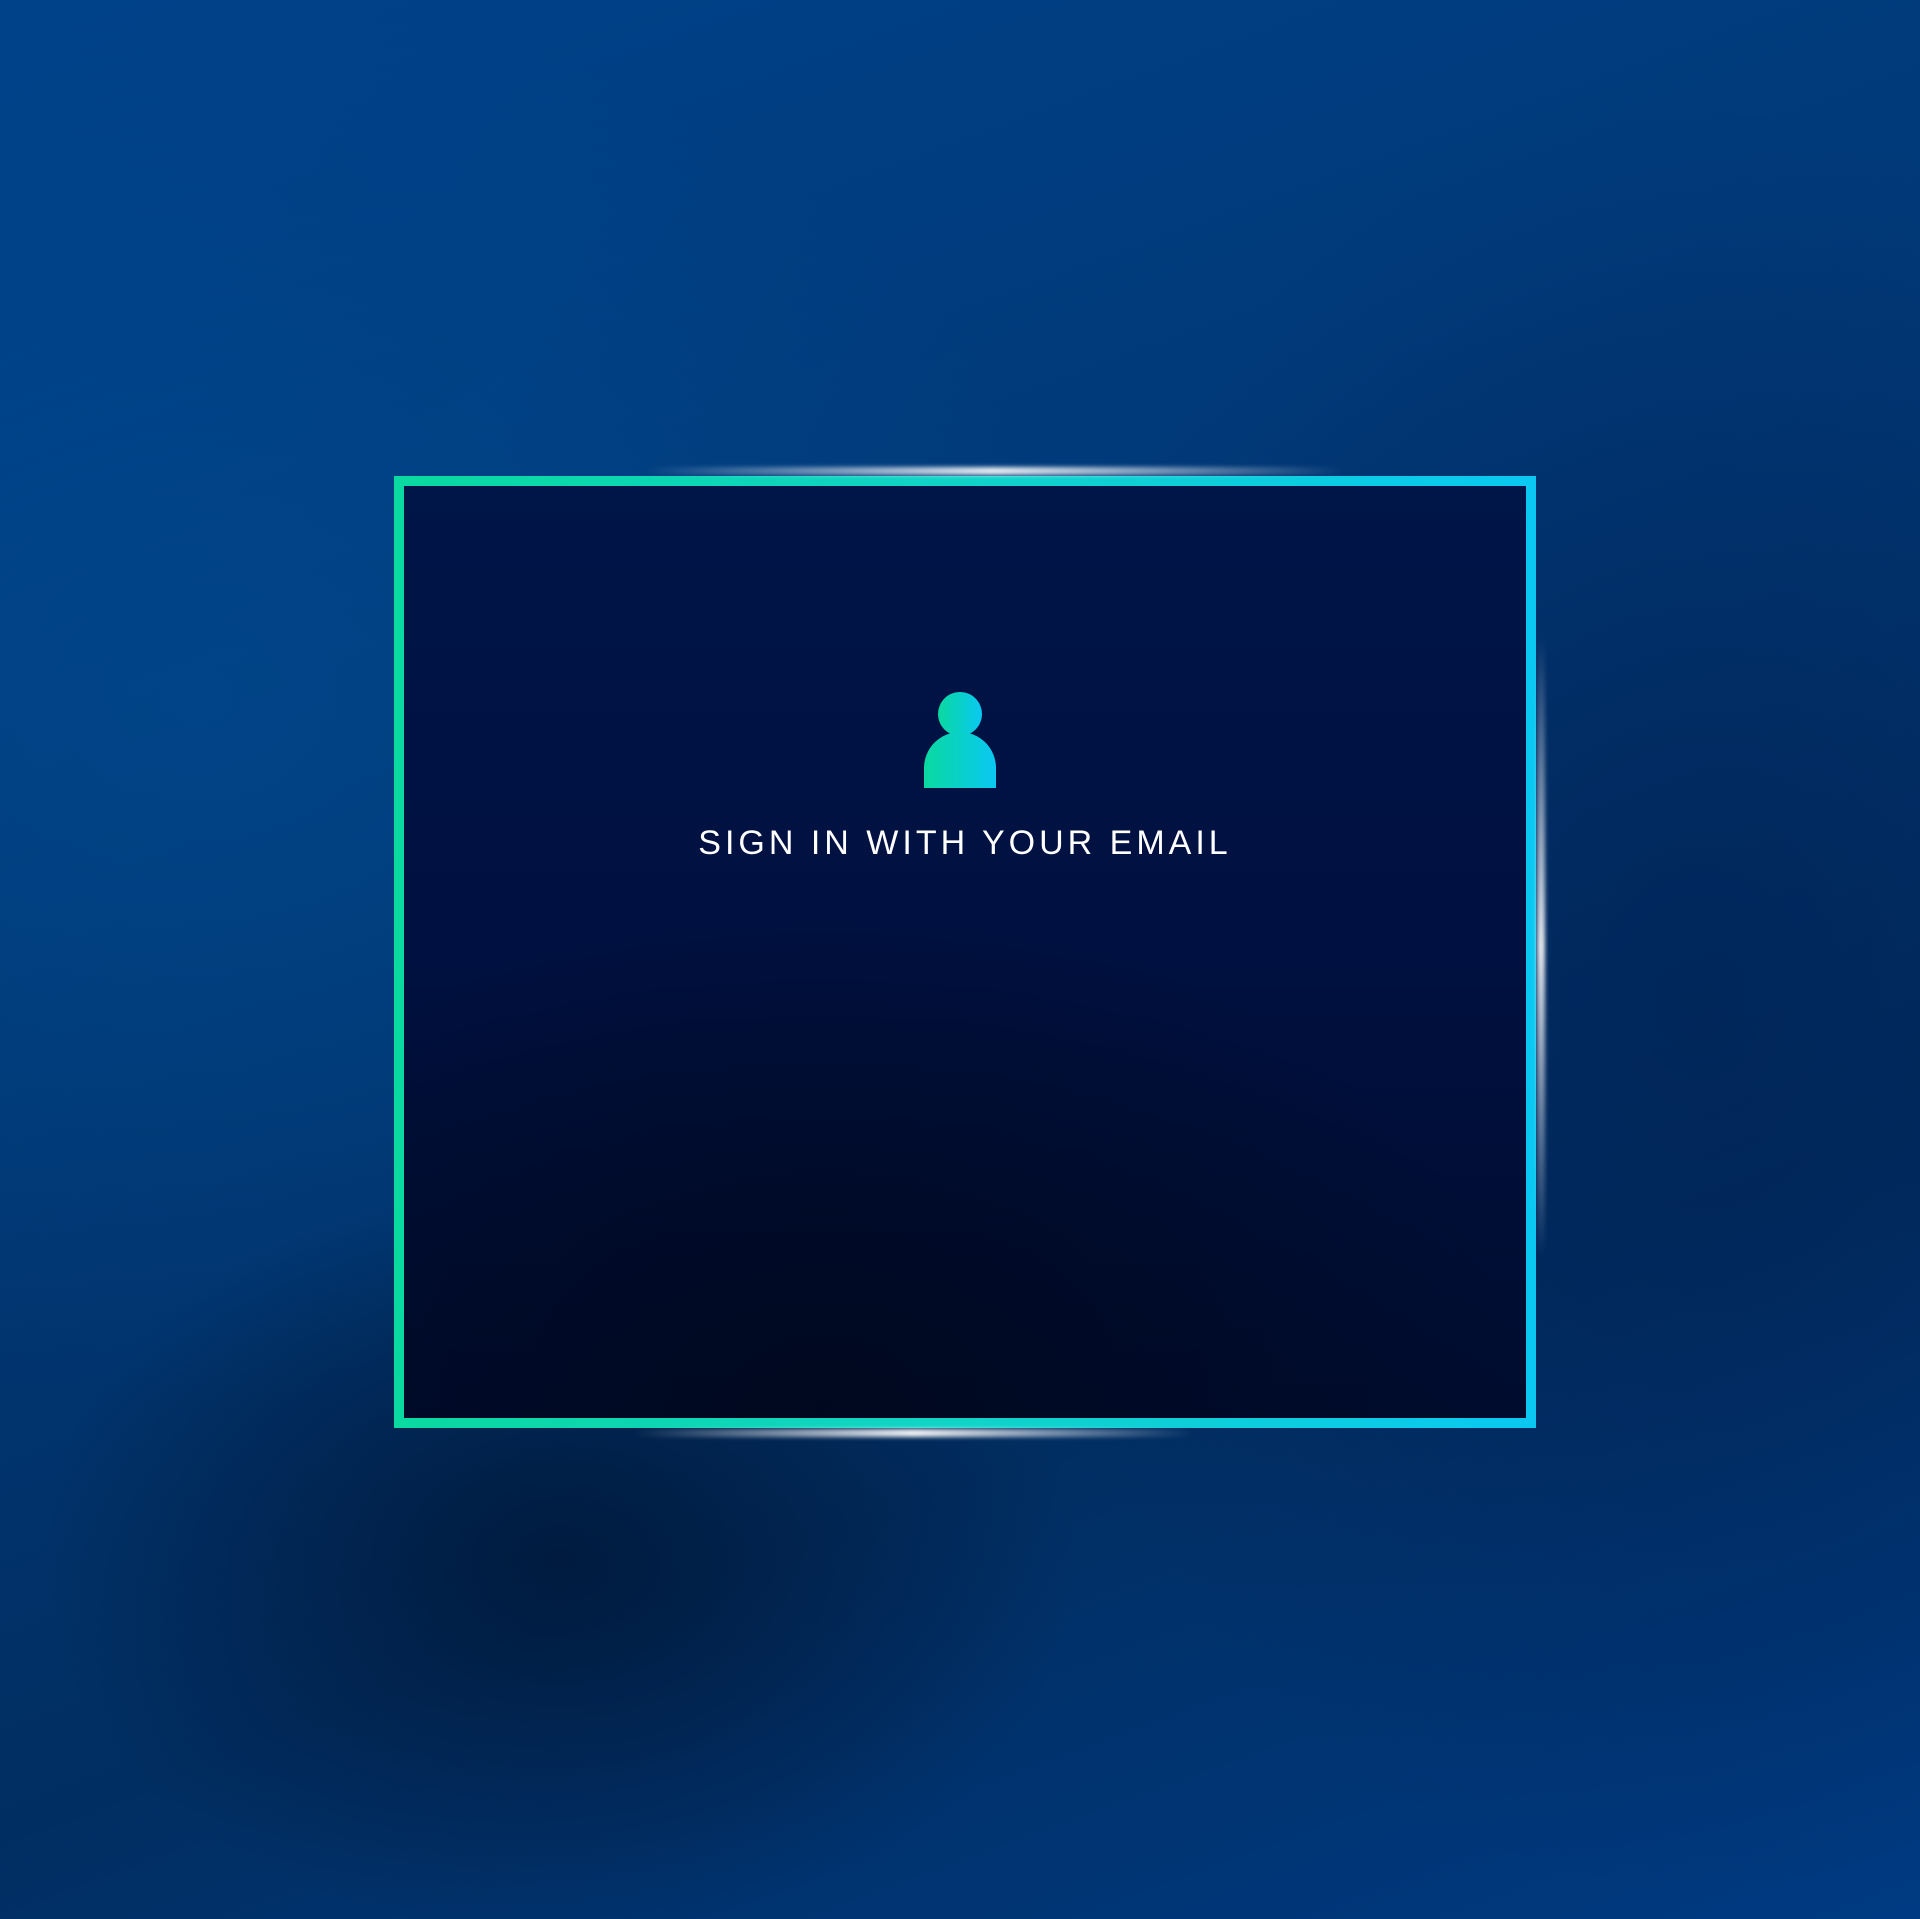 This screenshot has width=1920, height=1919. What do you see at coordinates (965, 843) in the screenshot?
I see `signin-heading: SIGN IN WITH YOUR EMAIL` at bounding box center [965, 843].